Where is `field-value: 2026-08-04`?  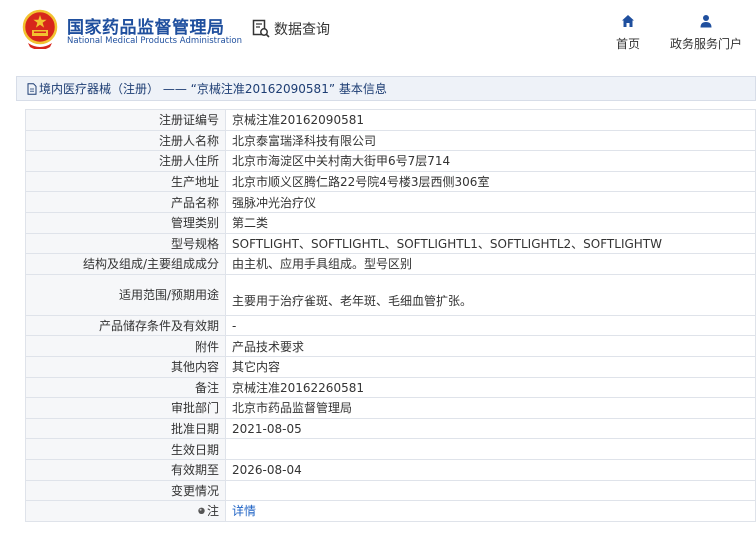 field-value: 2026-08-04 is located at coordinates (490, 469).